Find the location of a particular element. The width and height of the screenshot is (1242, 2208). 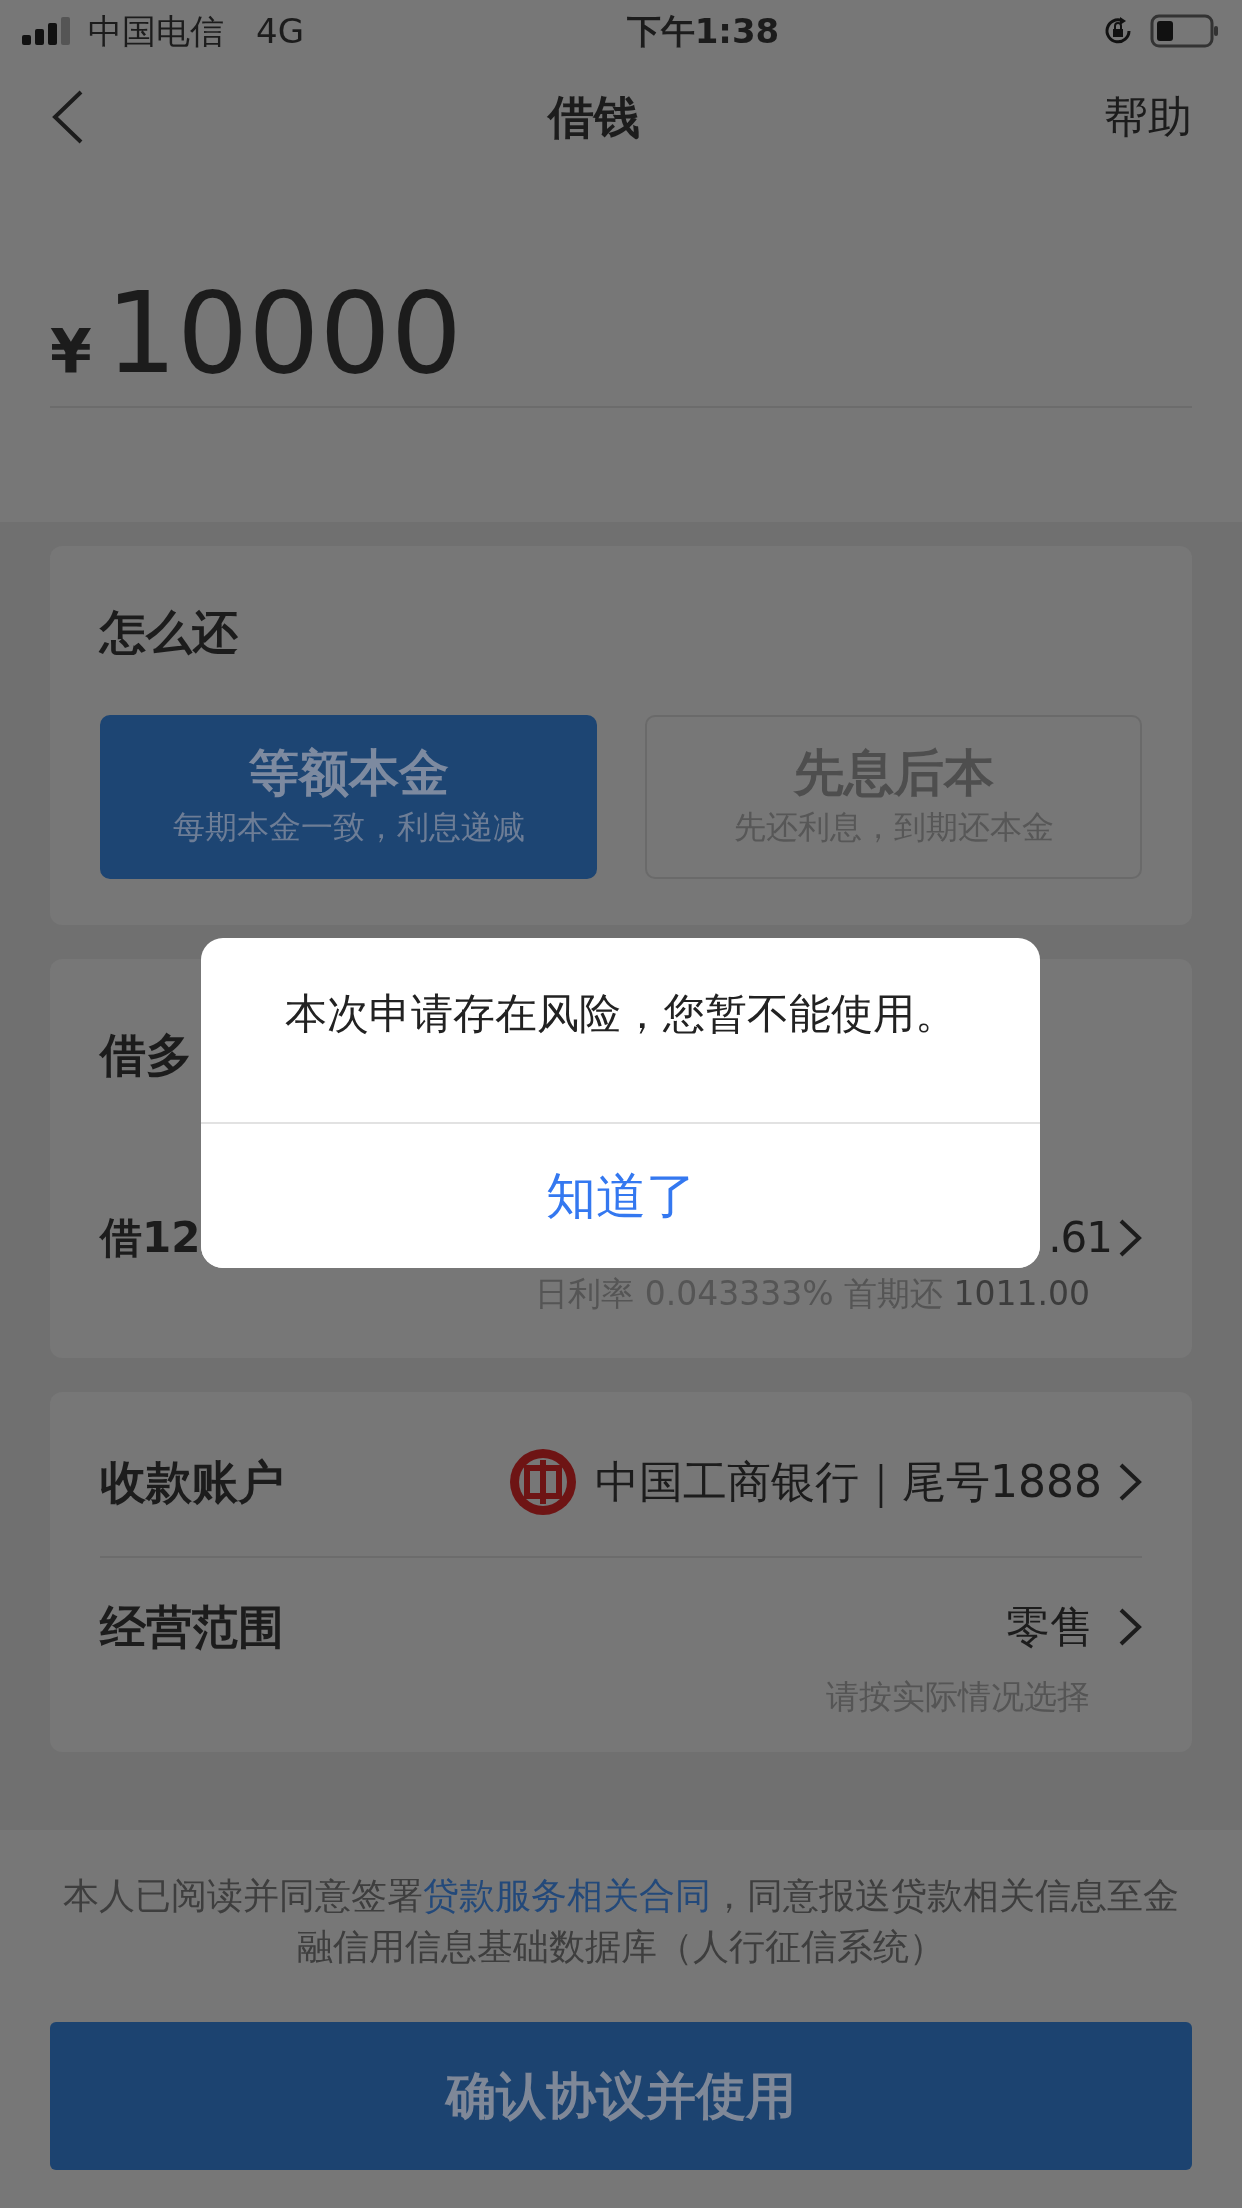

row-label: 收款账户 is located at coordinates (192, 1482).